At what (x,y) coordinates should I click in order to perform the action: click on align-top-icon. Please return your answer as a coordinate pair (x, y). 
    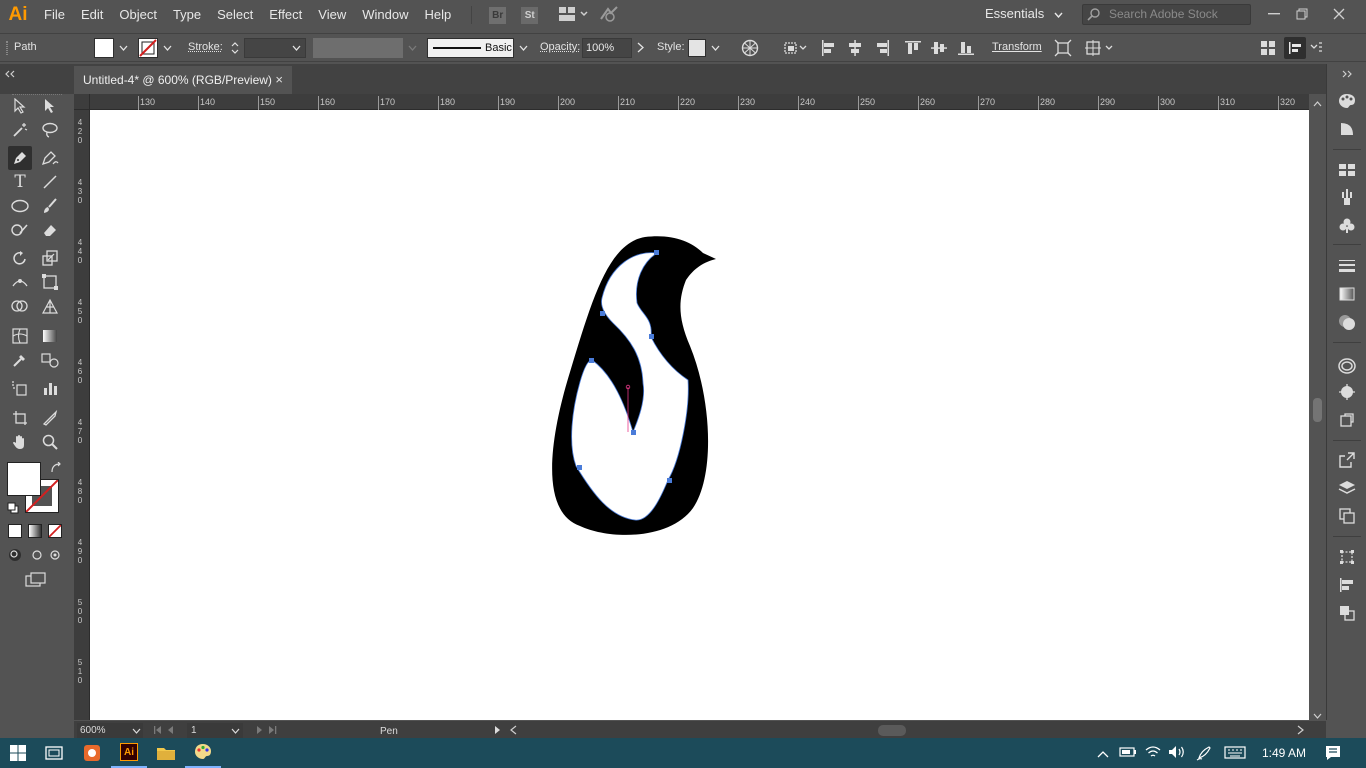
    Looking at the image, I should click on (913, 49).